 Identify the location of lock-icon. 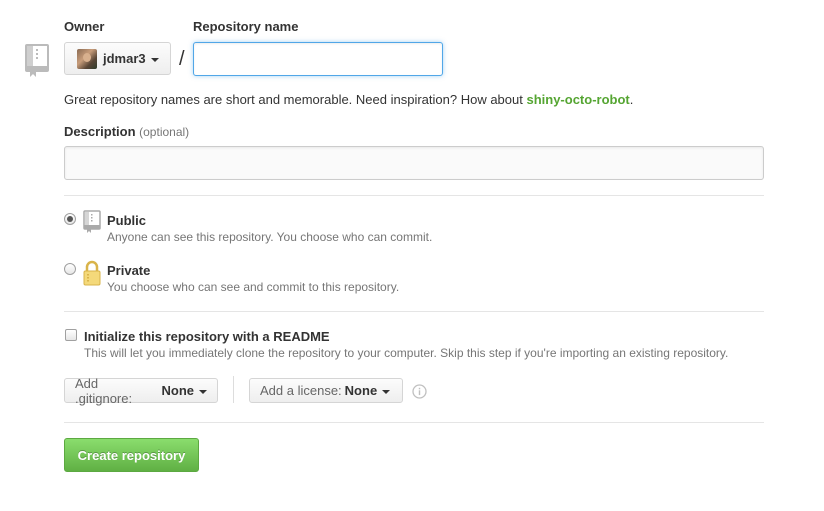
(92, 273).